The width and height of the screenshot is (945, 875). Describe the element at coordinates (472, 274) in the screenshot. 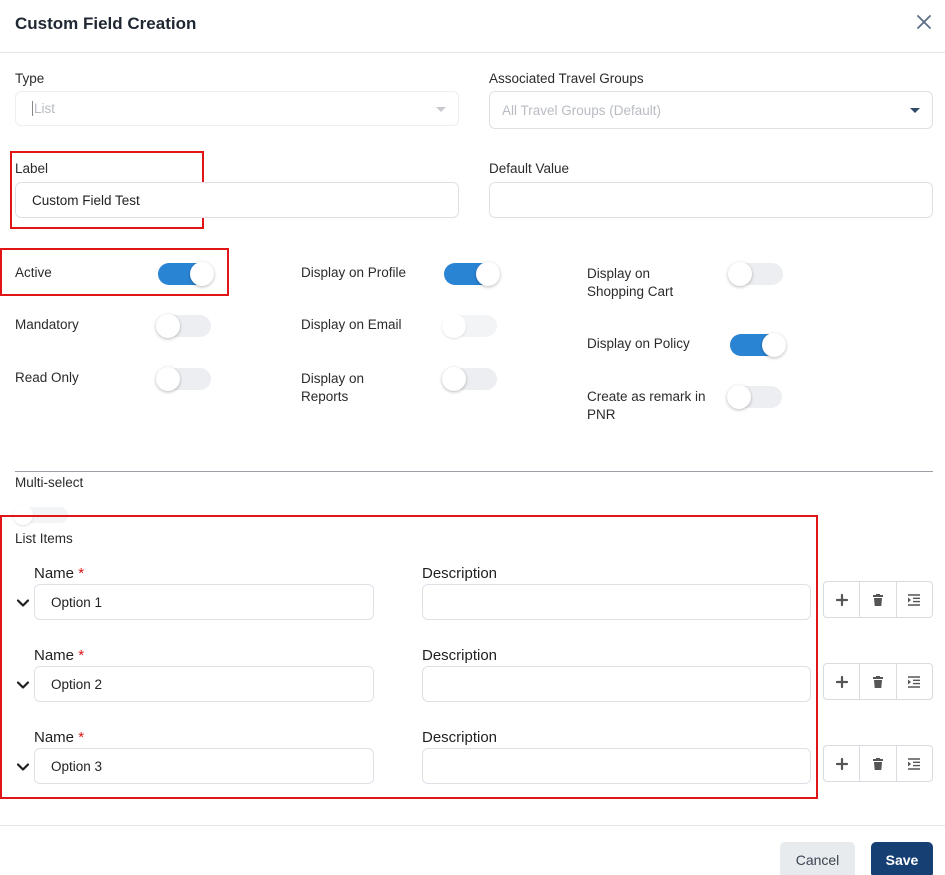

I see `display-profile-toggle` at that location.